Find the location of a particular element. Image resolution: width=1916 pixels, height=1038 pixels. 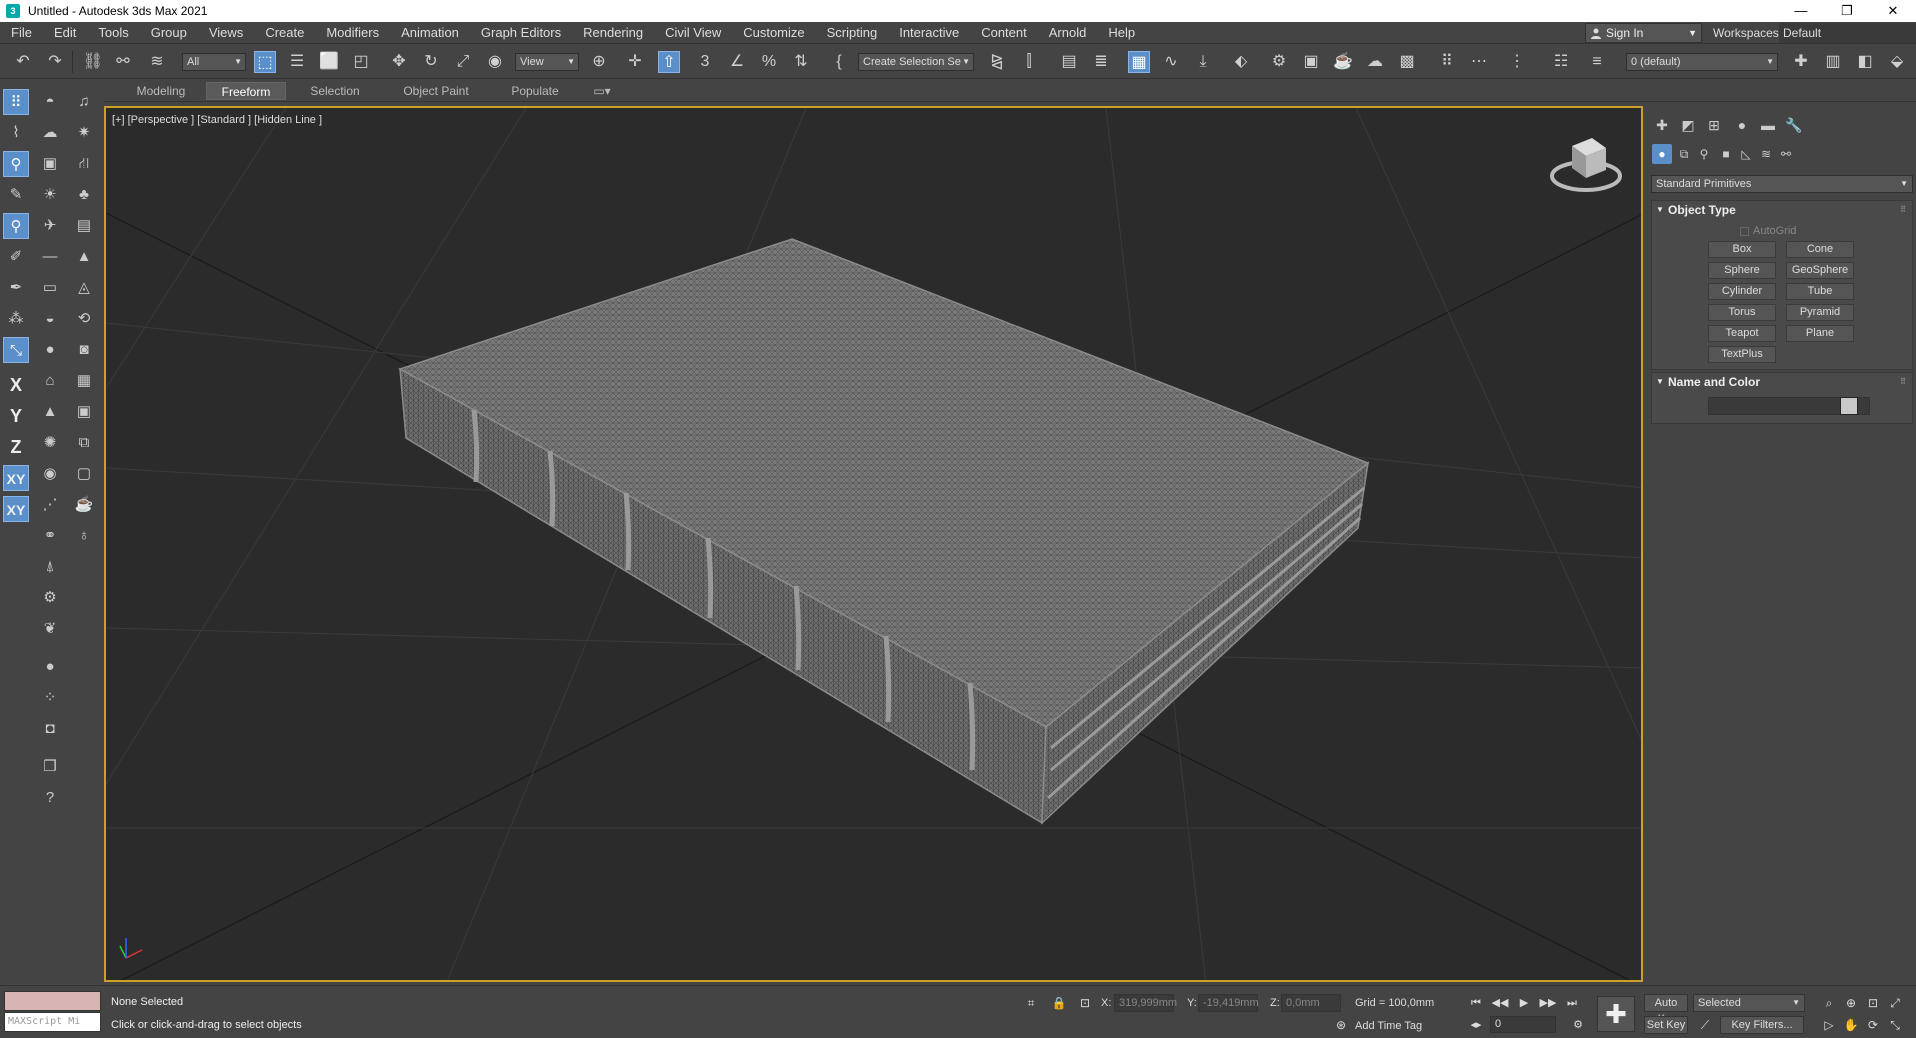

restore-button: ❐ is located at coordinates (1847, 11).